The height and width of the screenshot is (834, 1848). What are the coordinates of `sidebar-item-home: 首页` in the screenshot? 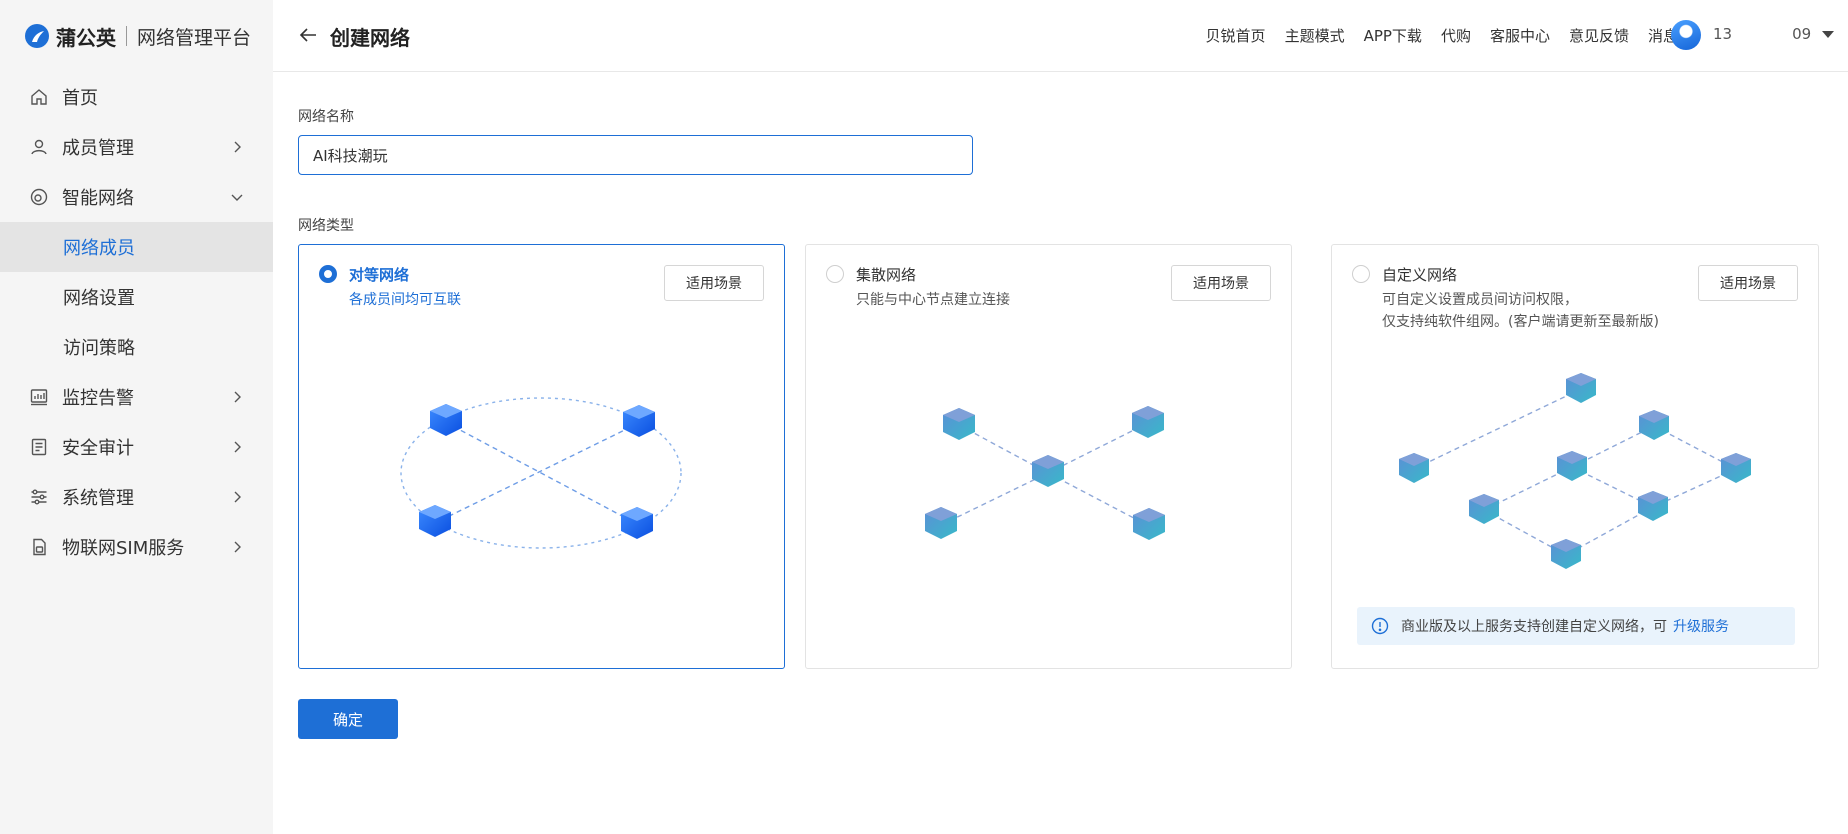 It's located at (136, 97).